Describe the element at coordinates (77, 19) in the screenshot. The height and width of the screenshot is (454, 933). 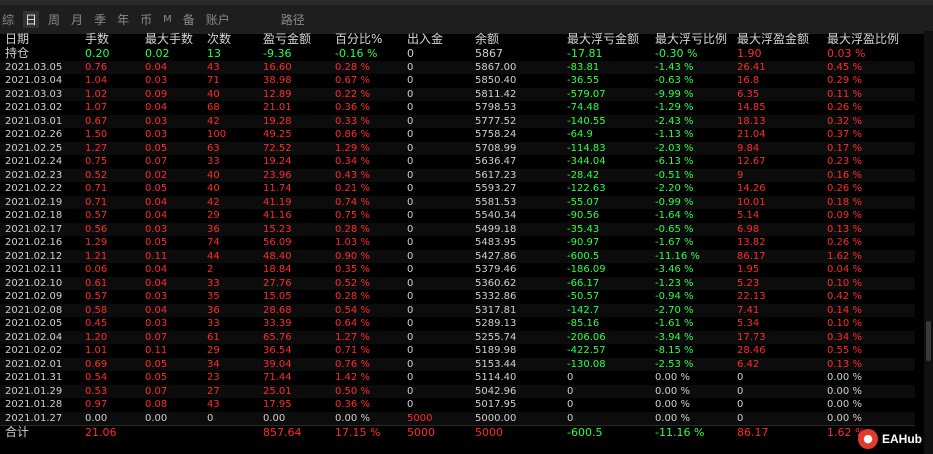
I see `tab-3: 月` at that location.